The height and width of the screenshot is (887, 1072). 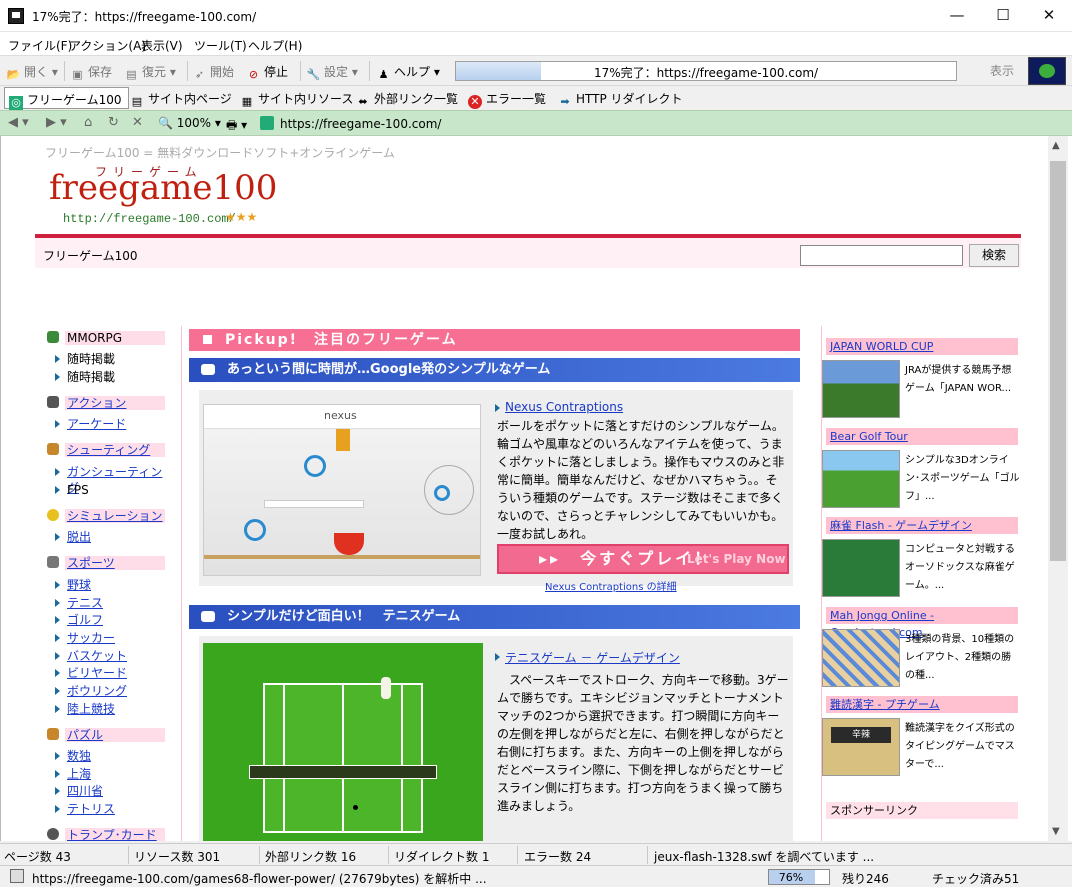 What do you see at coordinates (150, 72) in the screenshot?
I see `restore-button: ▤ 復元 ▾` at bounding box center [150, 72].